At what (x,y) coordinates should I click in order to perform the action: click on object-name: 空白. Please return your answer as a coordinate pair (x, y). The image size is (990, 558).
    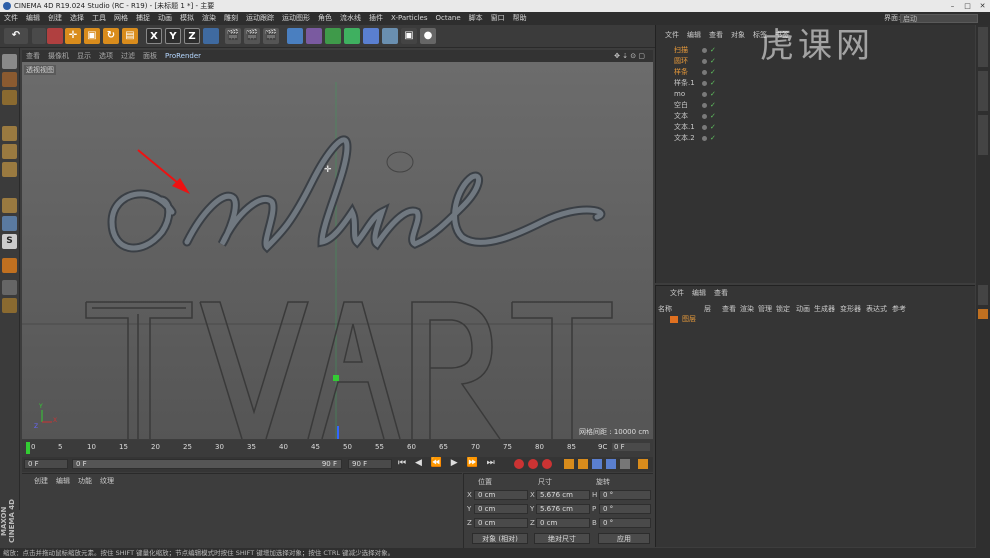
    Looking at the image, I should click on (681, 105).